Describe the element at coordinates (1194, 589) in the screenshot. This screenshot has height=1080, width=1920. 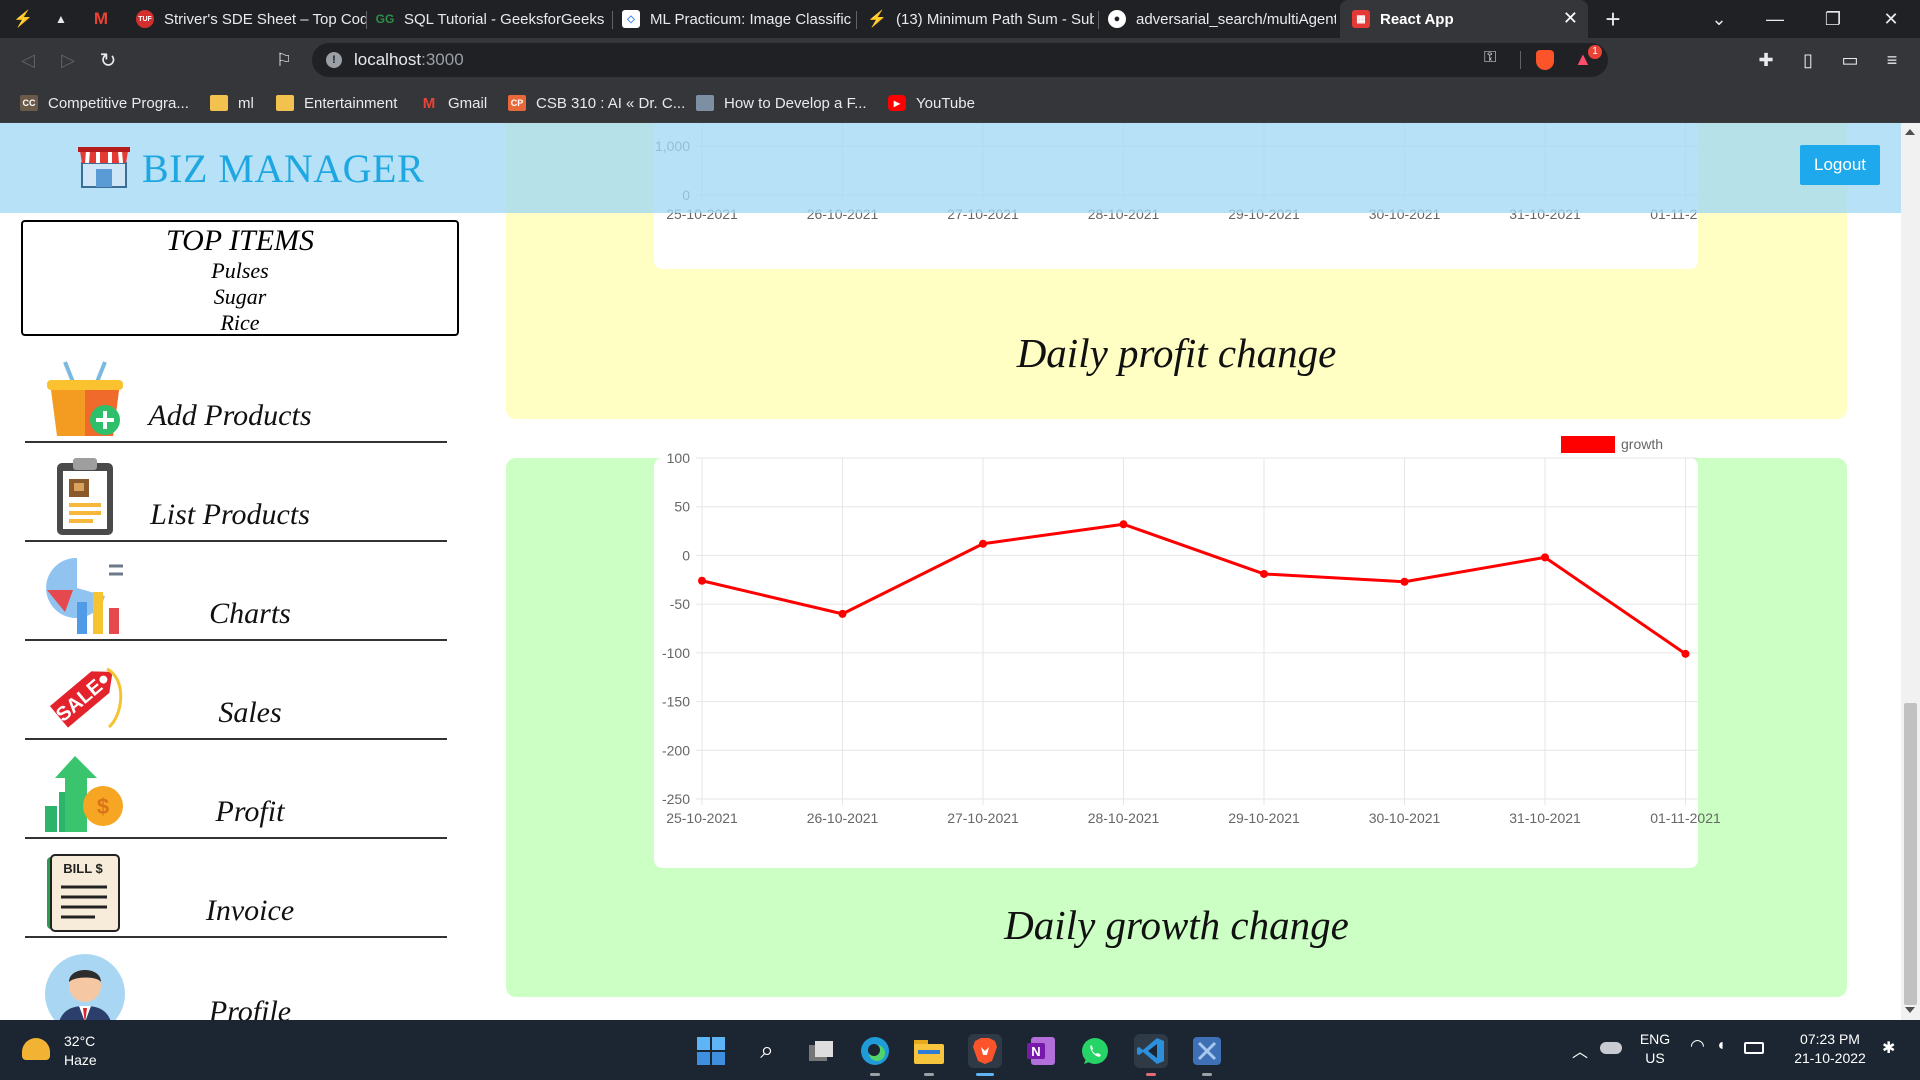
I see `series-line` at that location.